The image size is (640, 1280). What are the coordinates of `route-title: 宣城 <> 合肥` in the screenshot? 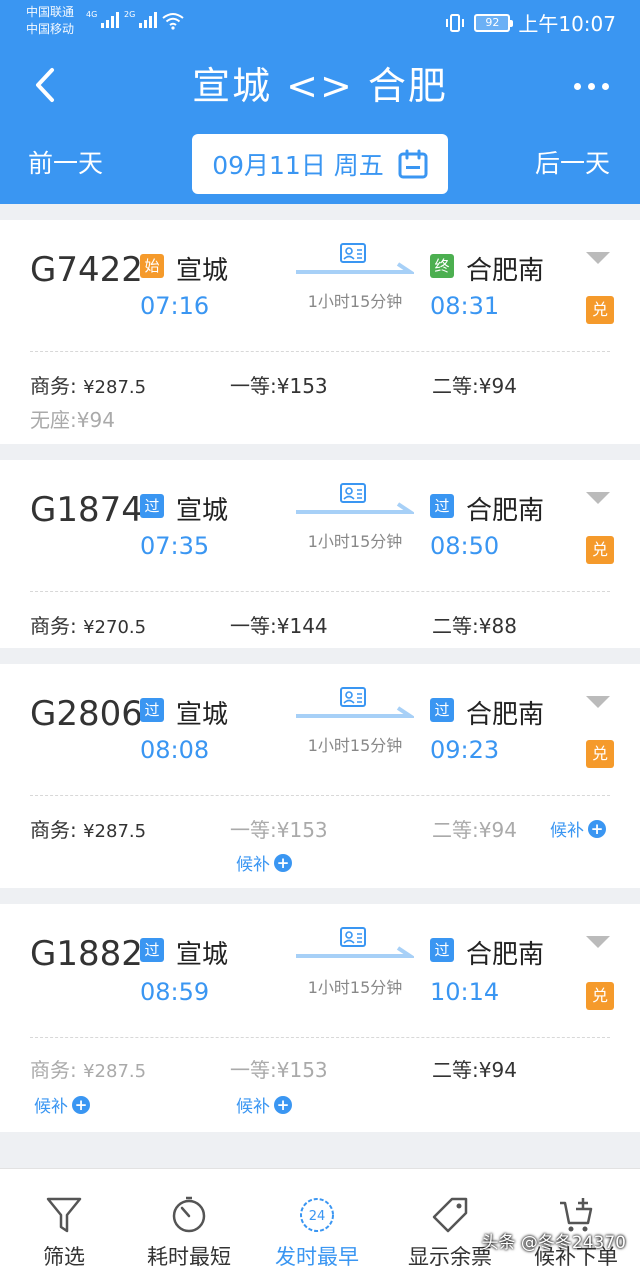 It's located at (320, 86).